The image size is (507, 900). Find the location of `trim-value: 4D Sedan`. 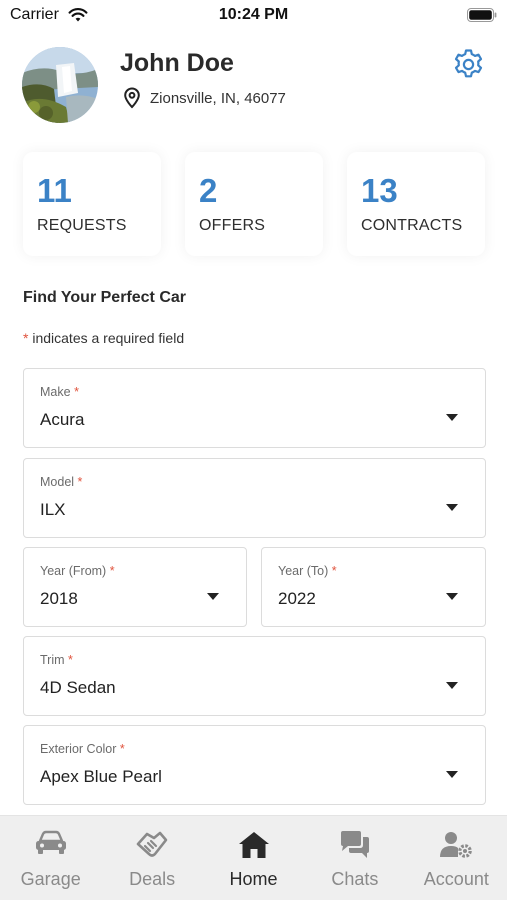

trim-value: 4D Sedan is located at coordinates (78, 687).